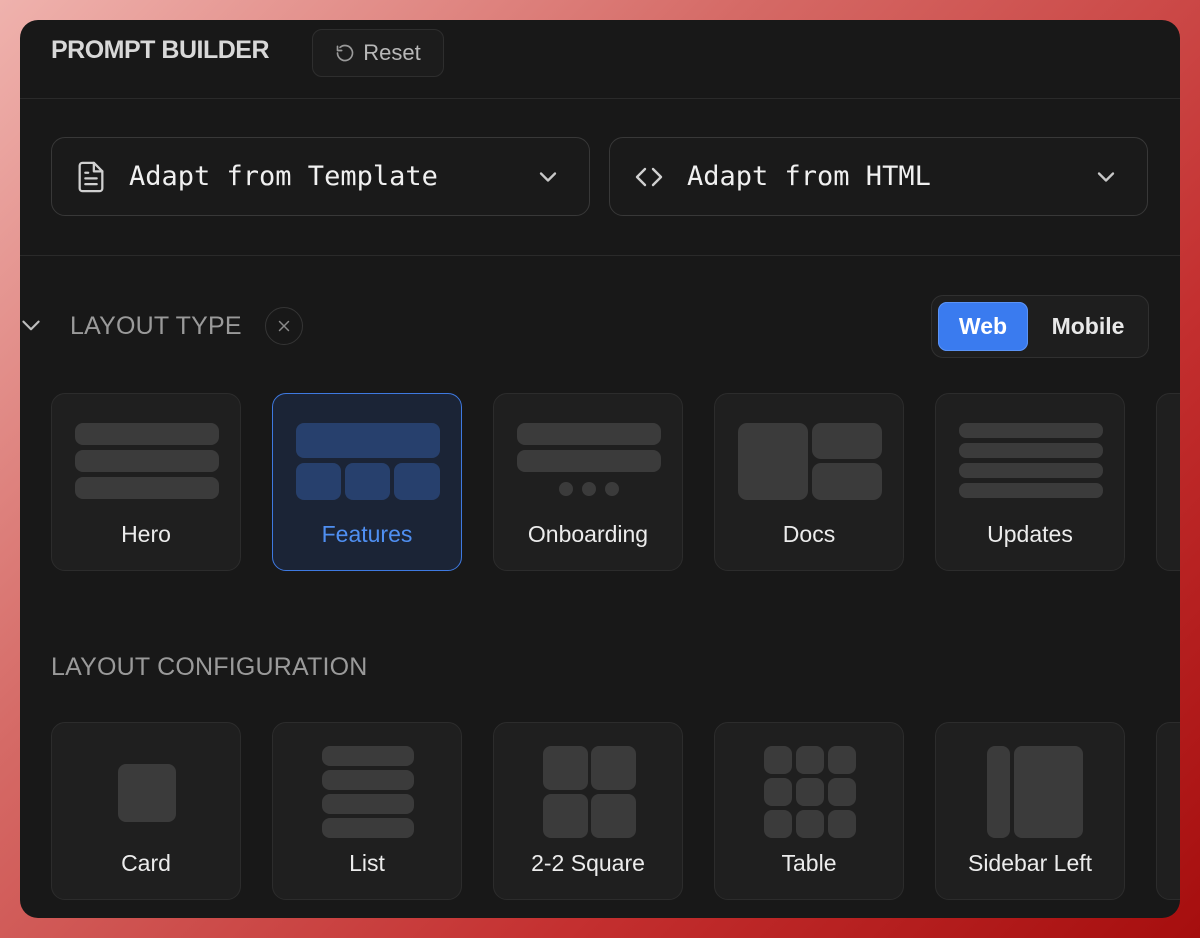 The image size is (1200, 938). I want to click on card-label: Sidebar Left, so click(1030, 863).